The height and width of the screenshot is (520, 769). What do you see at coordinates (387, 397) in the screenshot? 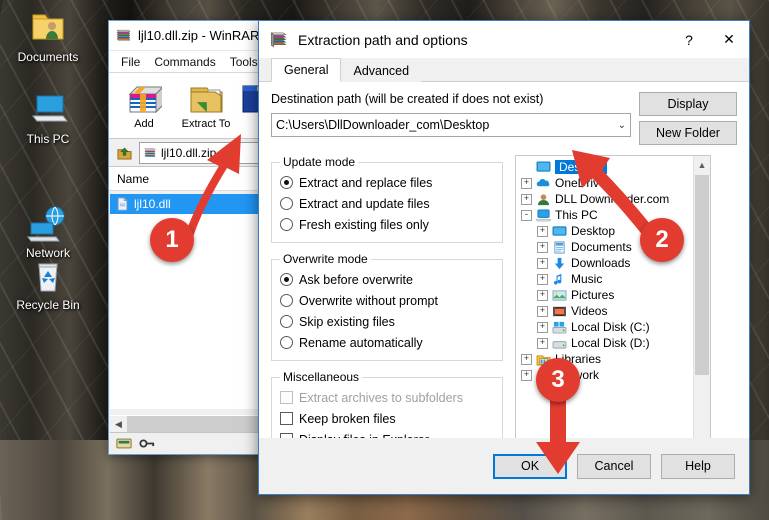
I see `checkbox-extract-archives-to-subfolders: Extract archives to subfolders` at bounding box center [387, 397].